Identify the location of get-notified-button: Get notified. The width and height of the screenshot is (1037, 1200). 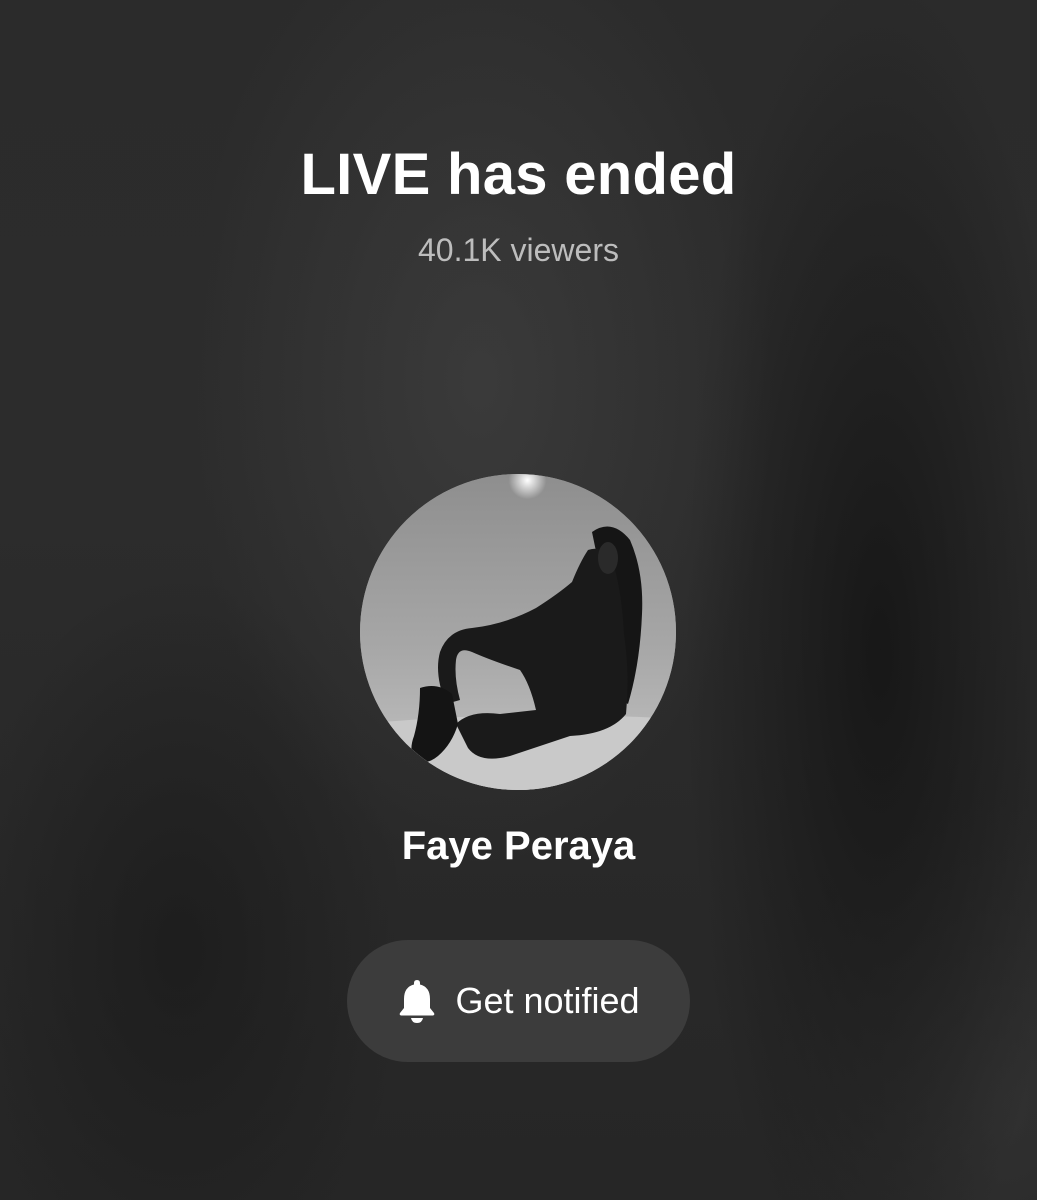
(518, 1001).